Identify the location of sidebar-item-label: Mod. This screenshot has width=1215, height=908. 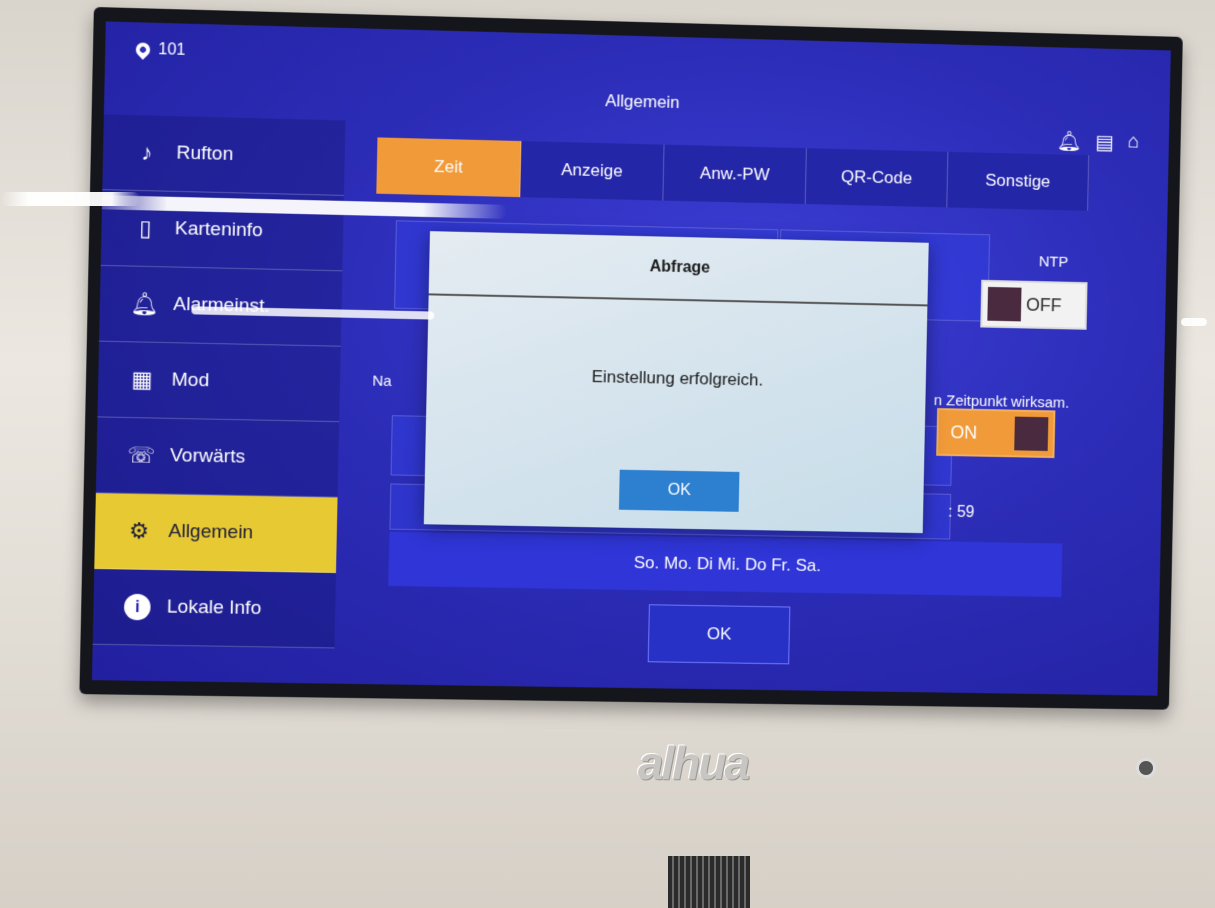
(190, 380).